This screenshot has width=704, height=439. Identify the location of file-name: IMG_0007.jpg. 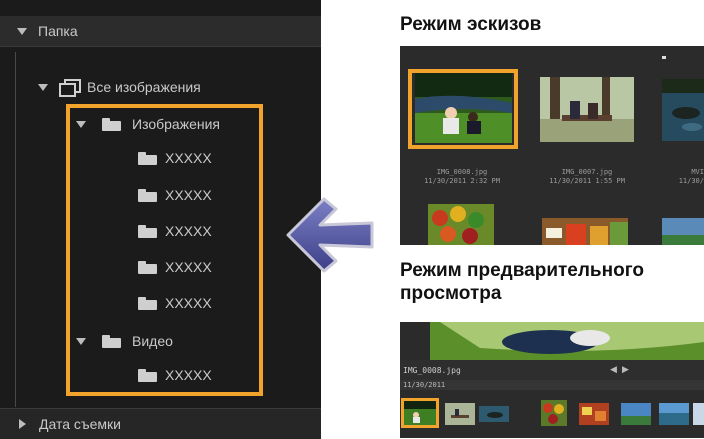
(587, 172).